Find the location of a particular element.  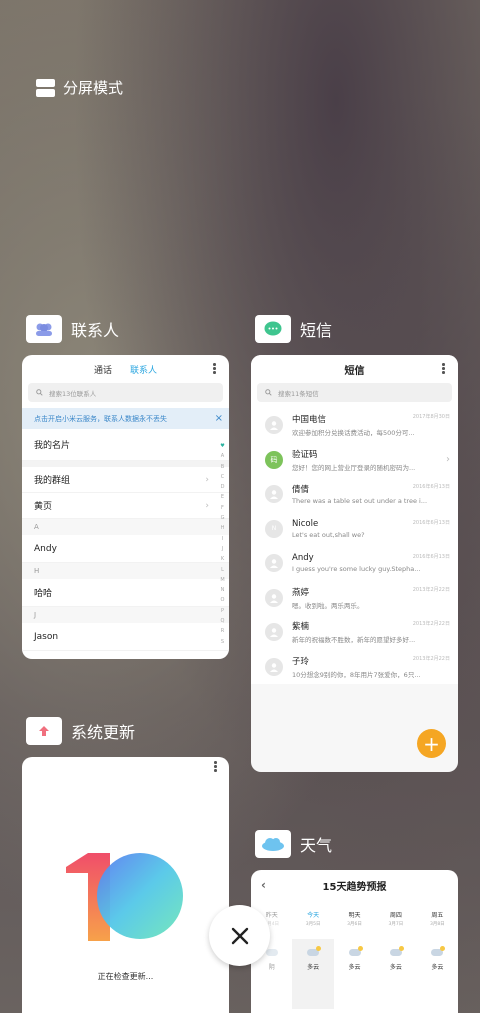

alphabet-index-letter: M is located at coordinates (222, 580).